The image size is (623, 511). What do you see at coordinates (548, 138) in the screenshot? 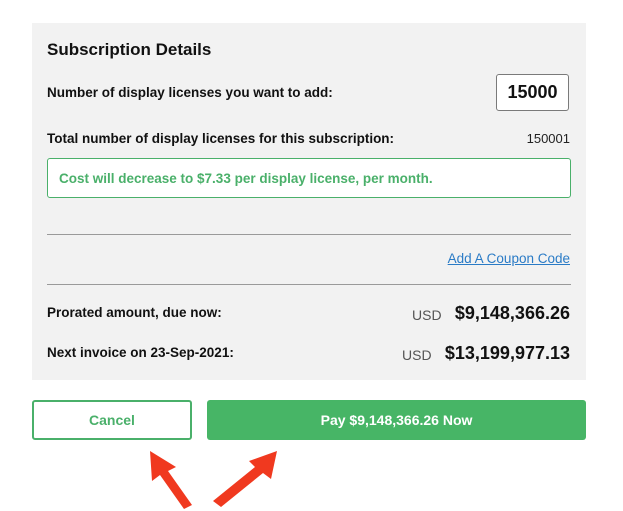
I see `total-licenses-value: 150001` at bounding box center [548, 138].